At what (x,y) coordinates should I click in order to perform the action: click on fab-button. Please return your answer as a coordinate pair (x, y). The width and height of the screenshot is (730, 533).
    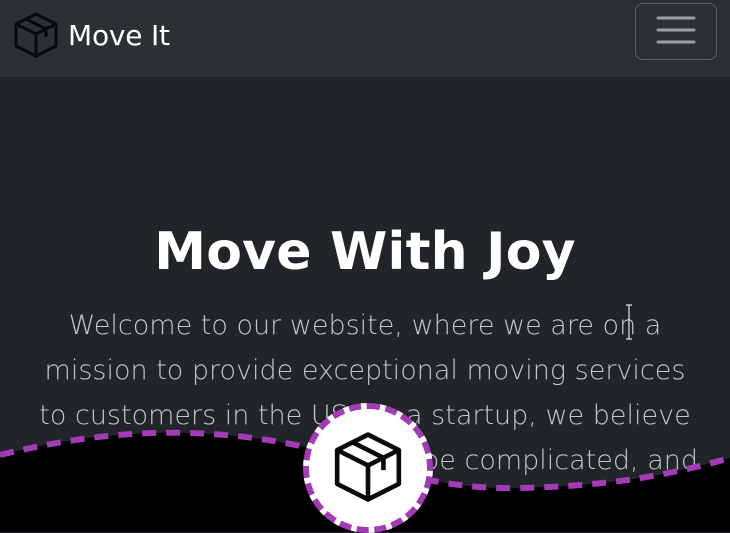
    Looking at the image, I should click on (368, 468).